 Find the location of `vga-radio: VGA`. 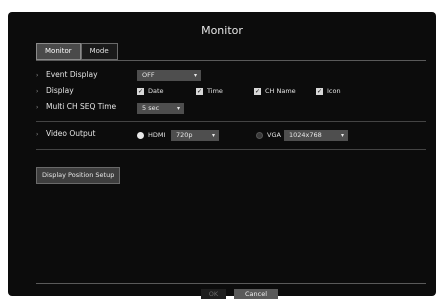

vga-radio: VGA is located at coordinates (268, 135).